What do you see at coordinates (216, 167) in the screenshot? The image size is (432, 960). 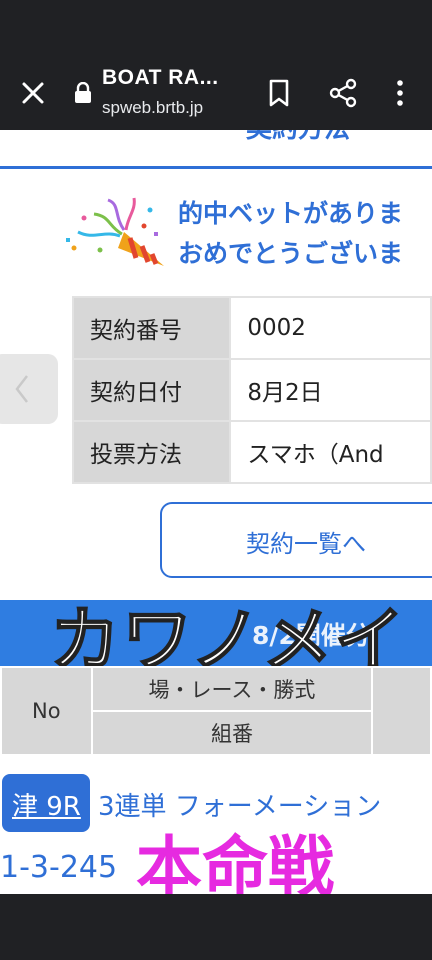 I see `section-divider` at bounding box center [216, 167].